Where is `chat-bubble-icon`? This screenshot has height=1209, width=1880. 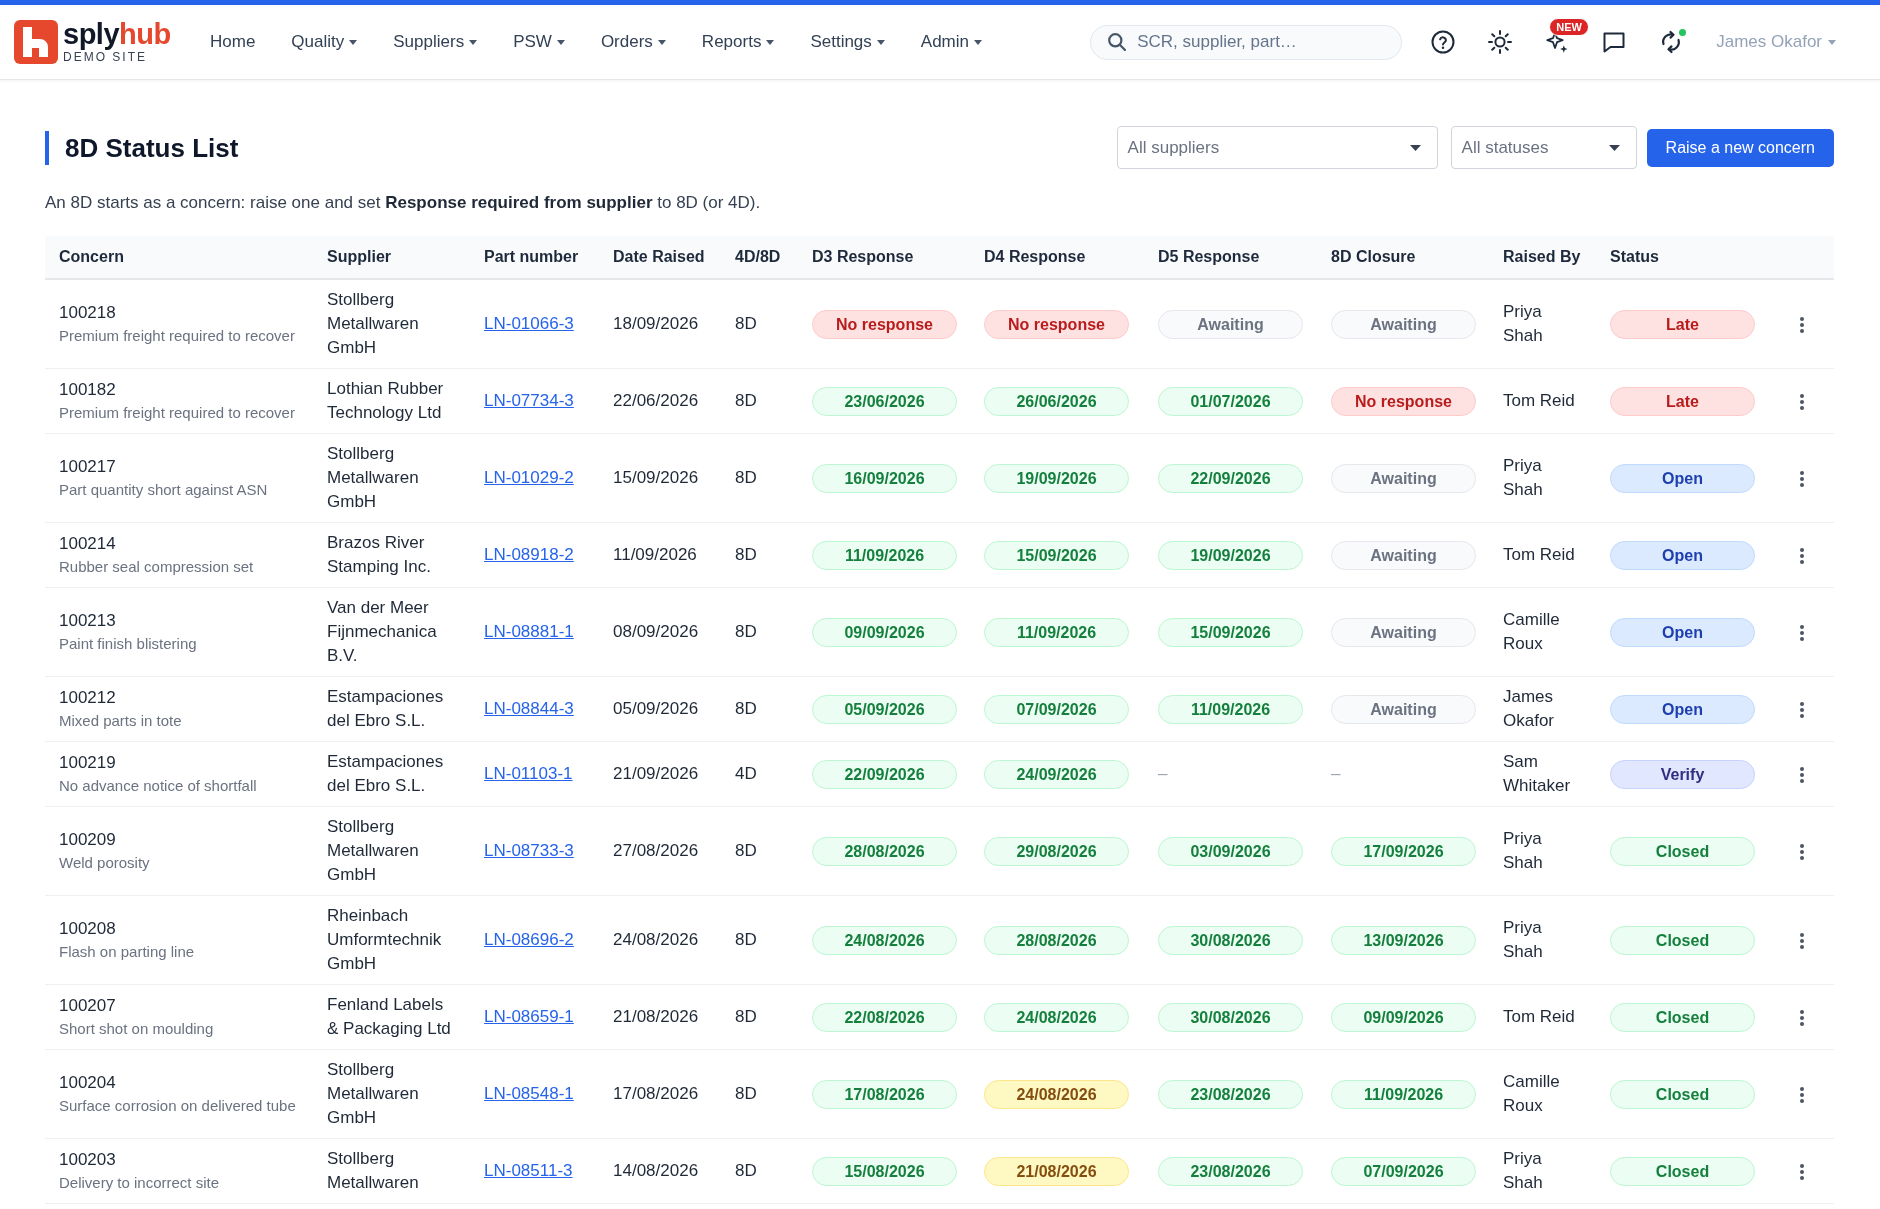 chat-bubble-icon is located at coordinates (1614, 42).